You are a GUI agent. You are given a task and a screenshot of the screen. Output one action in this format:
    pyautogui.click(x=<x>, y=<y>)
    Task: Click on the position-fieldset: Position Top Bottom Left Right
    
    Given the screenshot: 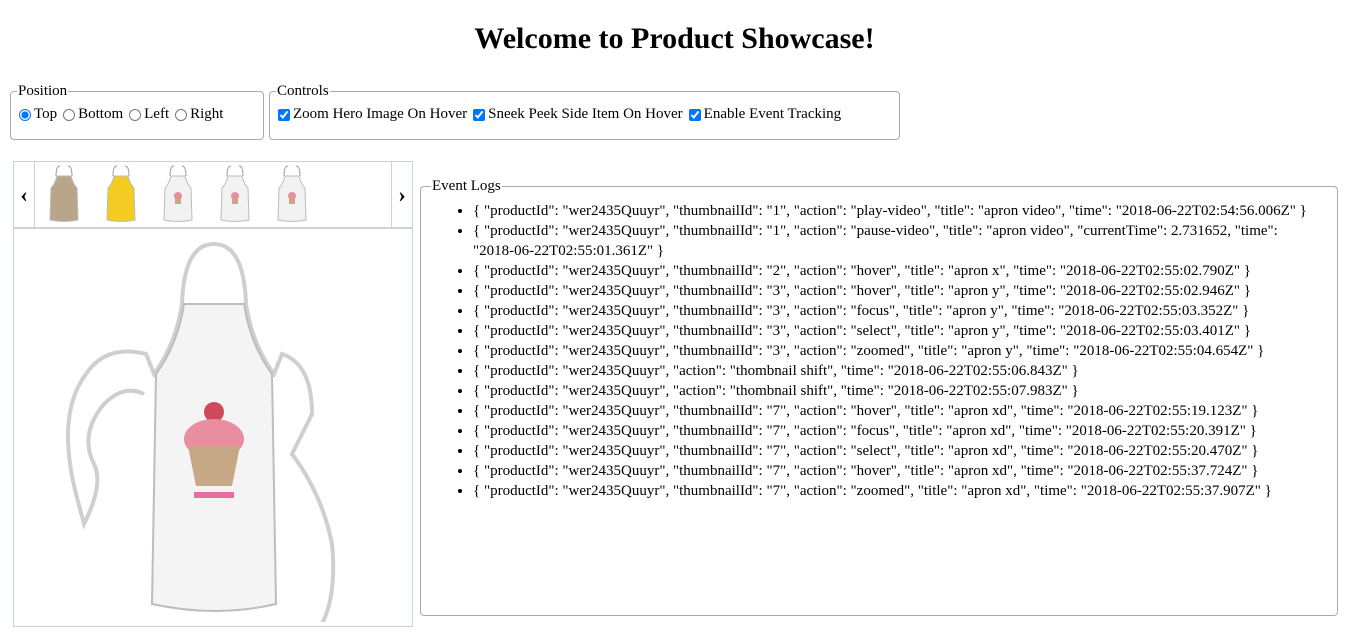 What is the action you would take?
    pyautogui.click(x=137, y=111)
    